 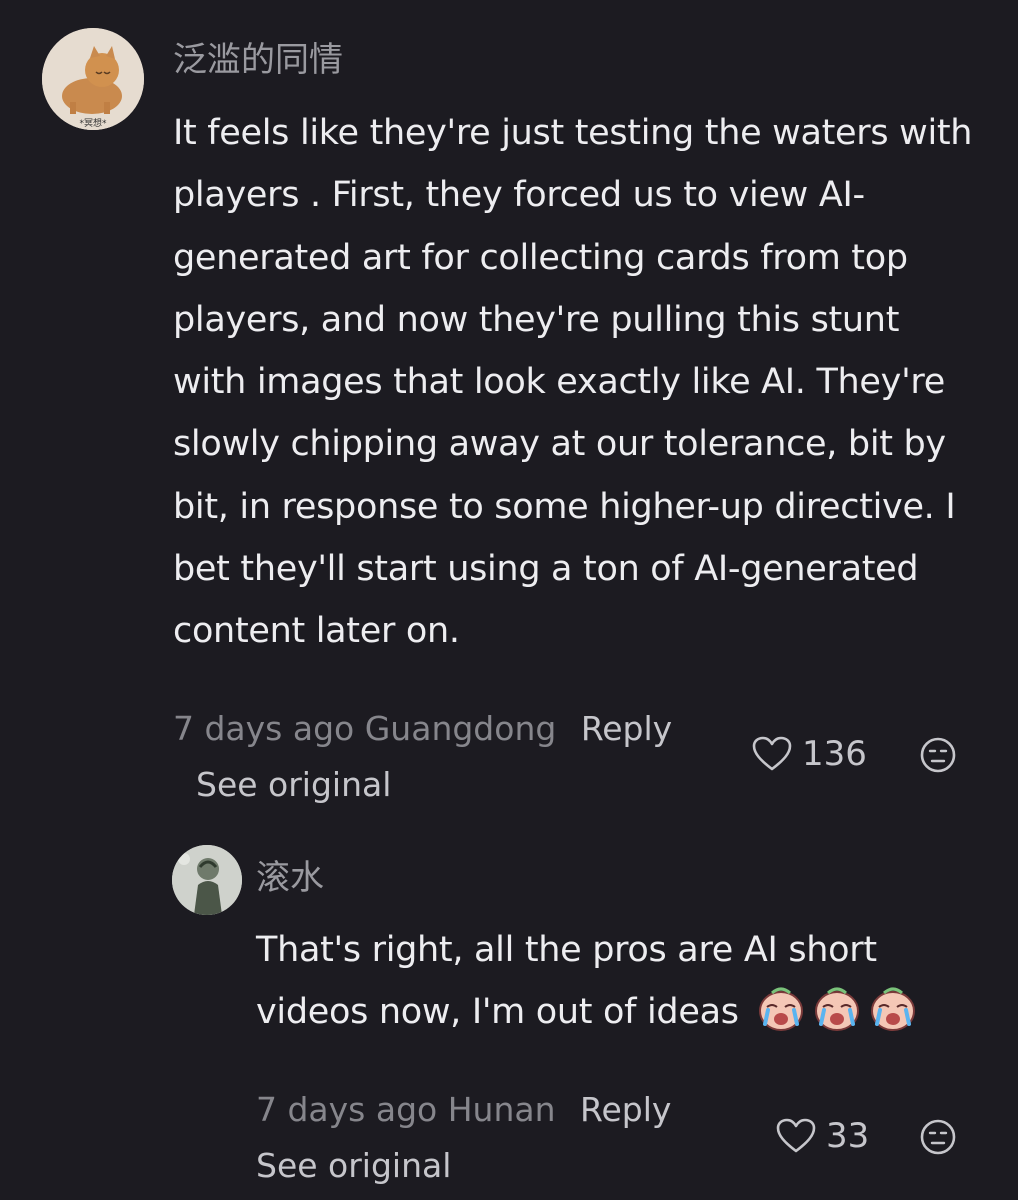 What do you see at coordinates (501, 1109) in the screenshot?
I see `comment-location: Hunan` at bounding box center [501, 1109].